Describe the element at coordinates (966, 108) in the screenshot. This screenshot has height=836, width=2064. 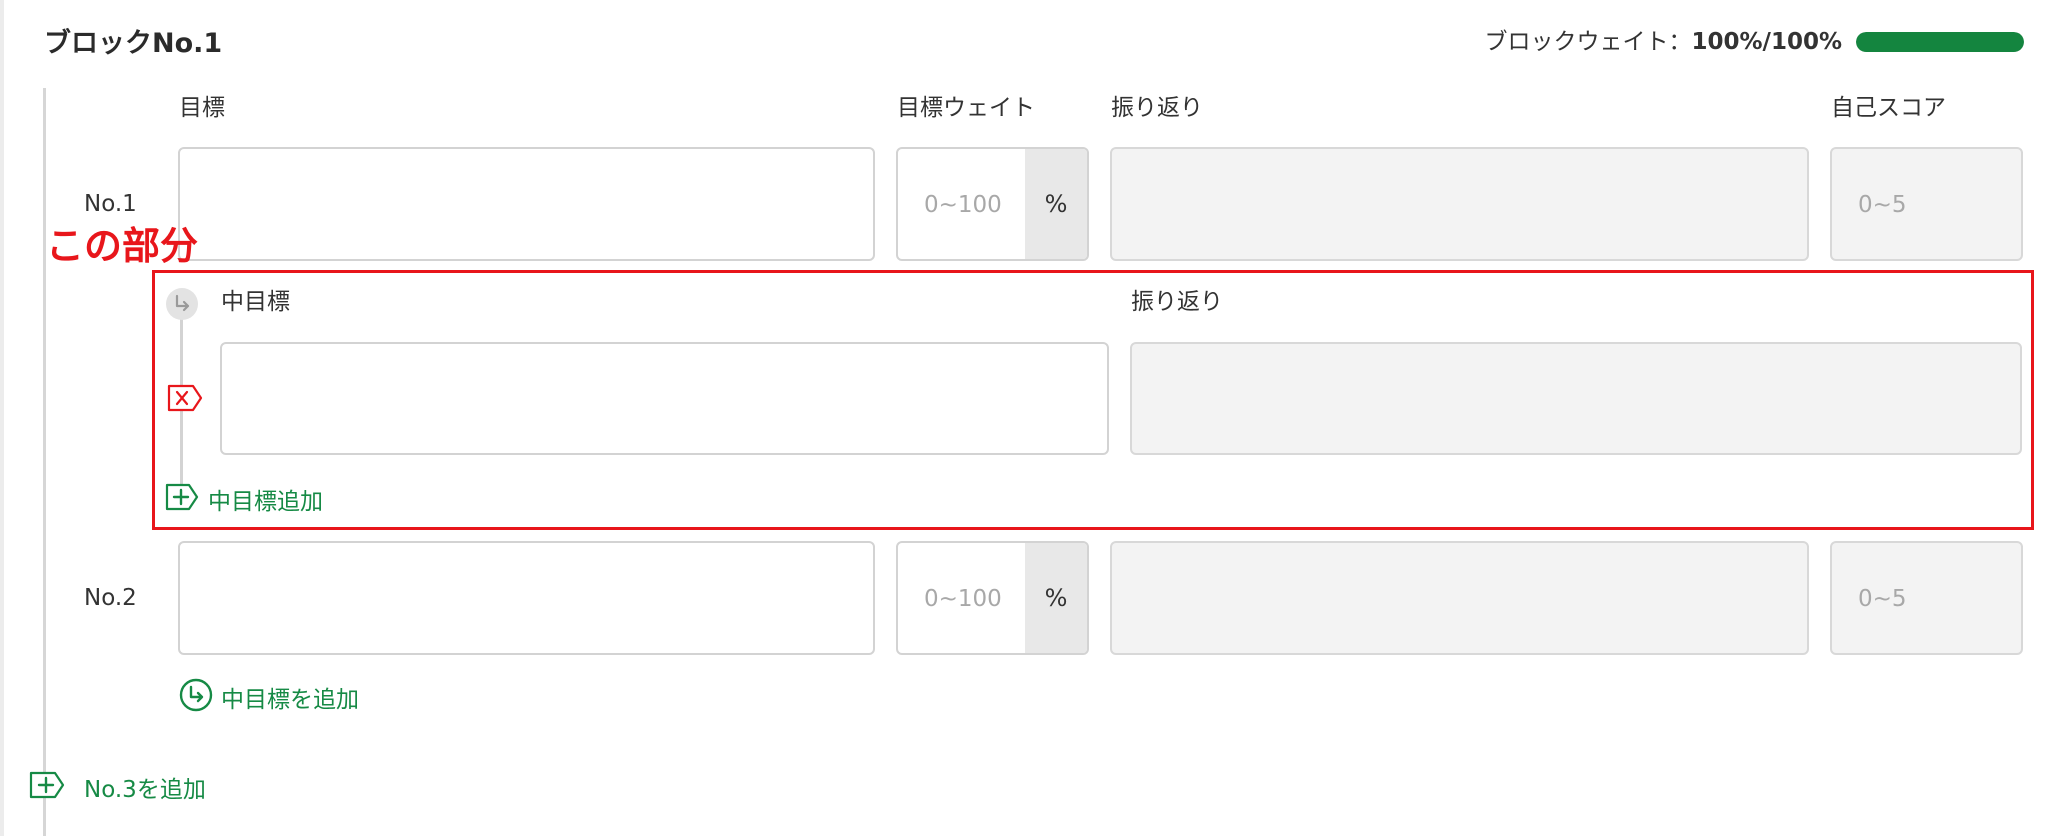
I see `column-header-goal-weight: 目標ウェイト` at that location.